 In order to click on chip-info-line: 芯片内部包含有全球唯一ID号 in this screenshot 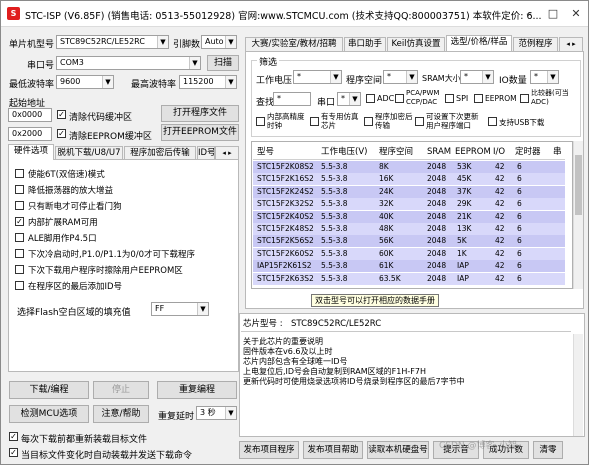, I will do `click(295, 361)`.